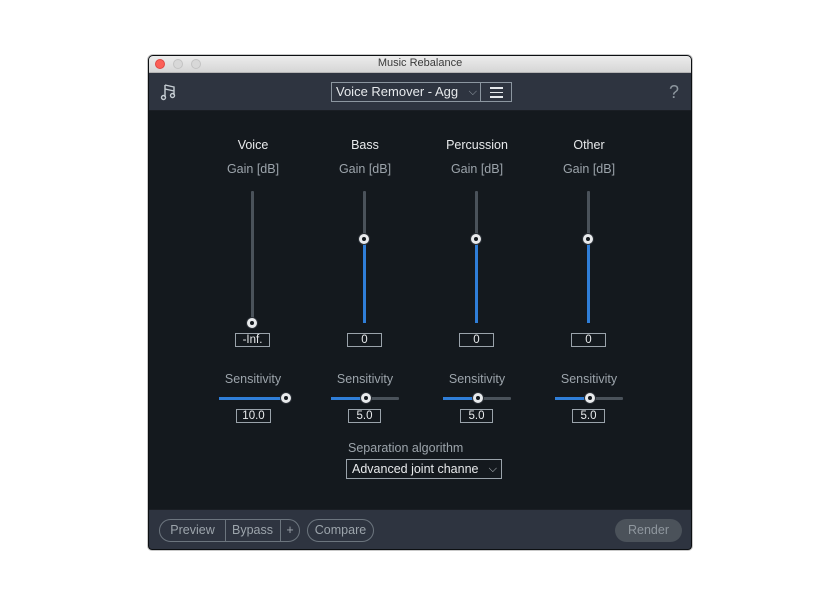 The image size is (840, 613). Describe the element at coordinates (253, 530) in the screenshot. I see `bypass-button: Bypass` at that location.